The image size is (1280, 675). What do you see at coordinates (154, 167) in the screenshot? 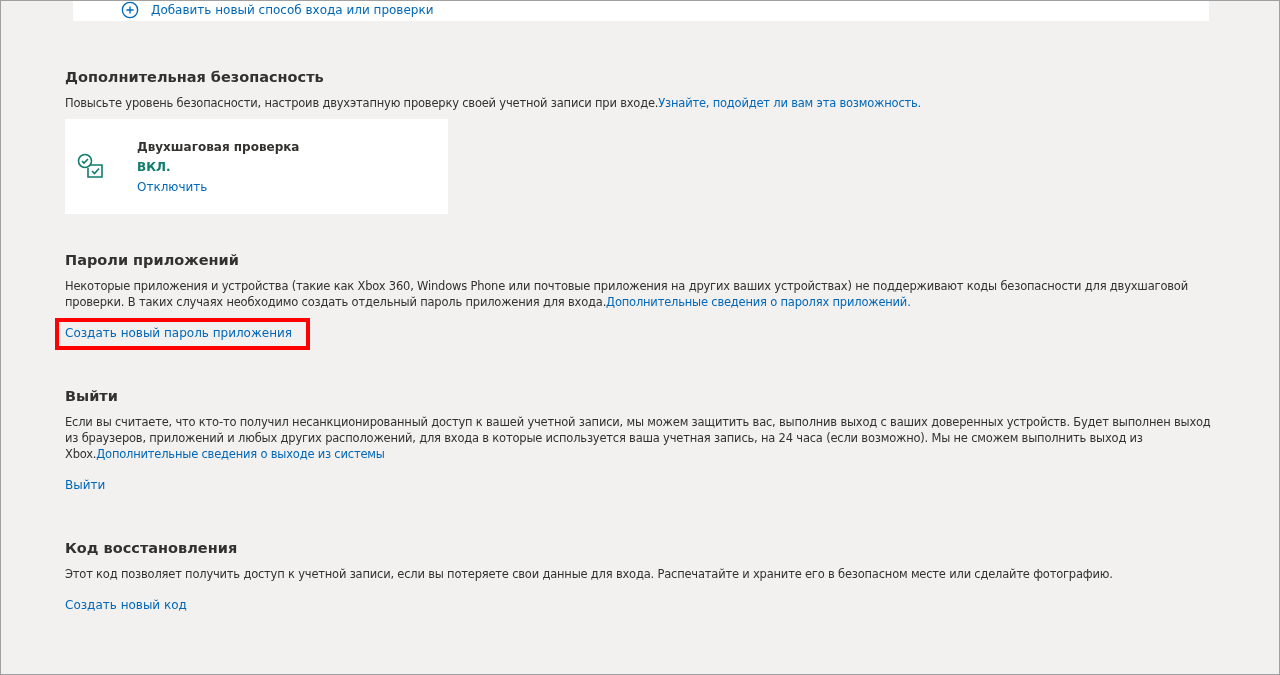
I see `status-label: ВКЛ.` at bounding box center [154, 167].